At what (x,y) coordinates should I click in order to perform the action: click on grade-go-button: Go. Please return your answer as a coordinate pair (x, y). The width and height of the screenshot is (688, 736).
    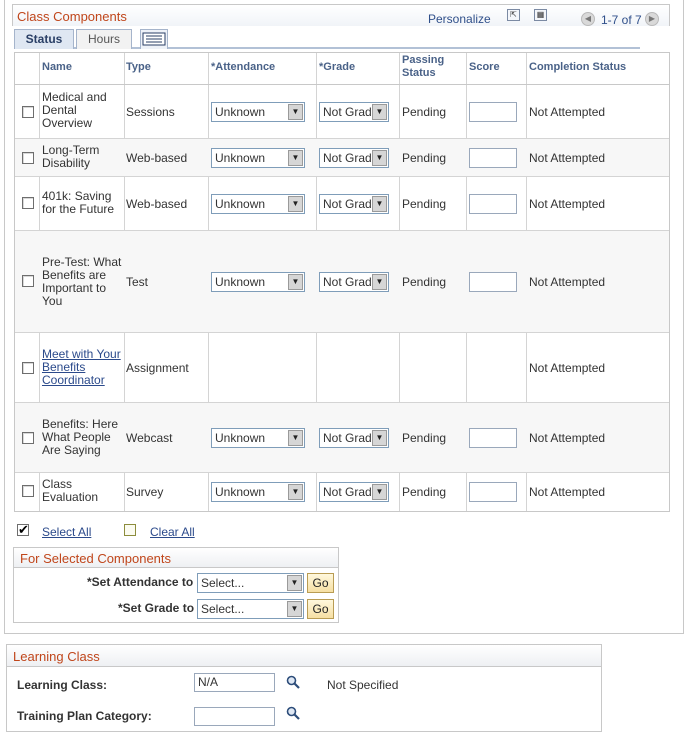
    Looking at the image, I should click on (320, 609).